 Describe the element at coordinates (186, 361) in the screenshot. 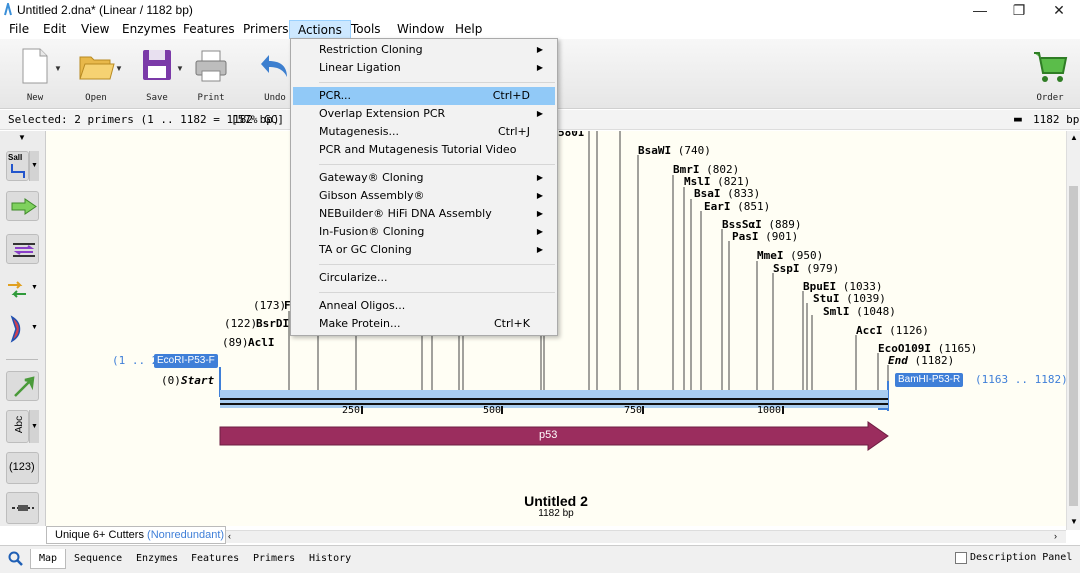

I see `primer-f-label: EcoRI-P53-F` at that location.